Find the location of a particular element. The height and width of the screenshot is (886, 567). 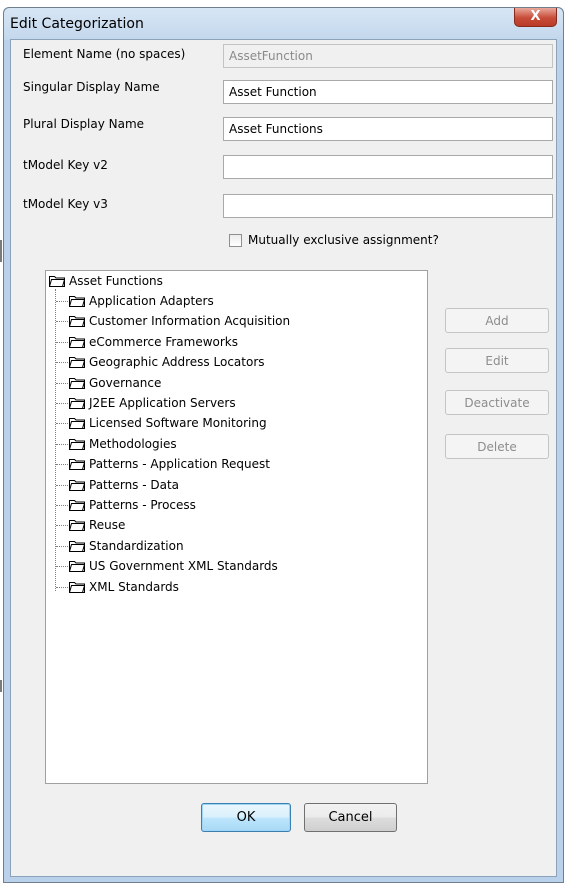

delete-button-label: Delete is located at coordinates (497, 446).